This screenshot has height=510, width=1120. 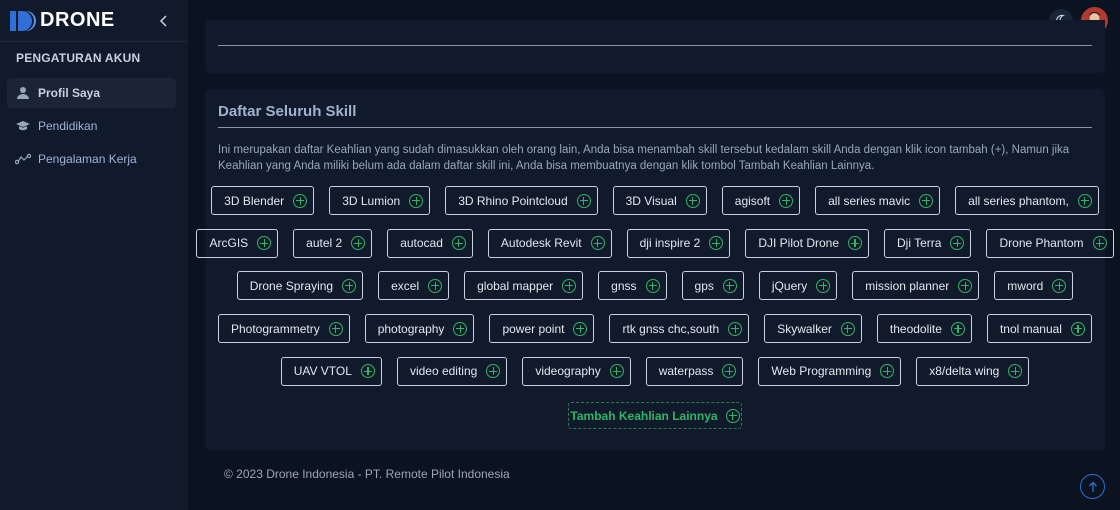 I want to click on skill-chip: all series mavic, so click(x=878, y=200).